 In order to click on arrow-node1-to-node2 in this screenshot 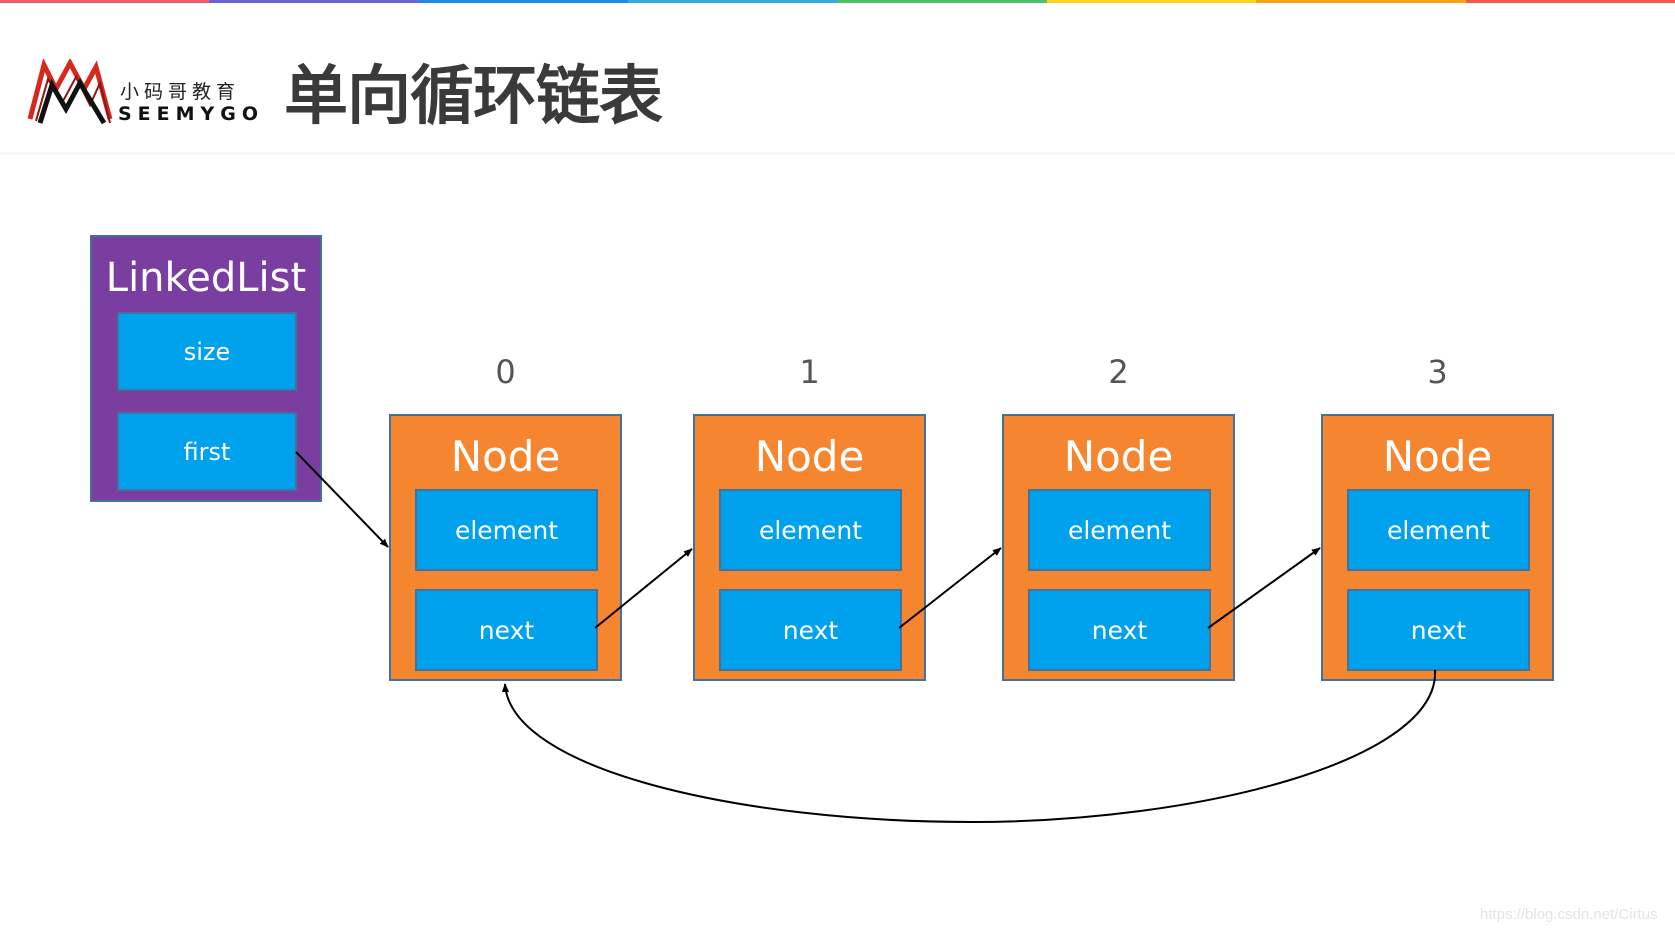, I will do `click(950, 588)`.